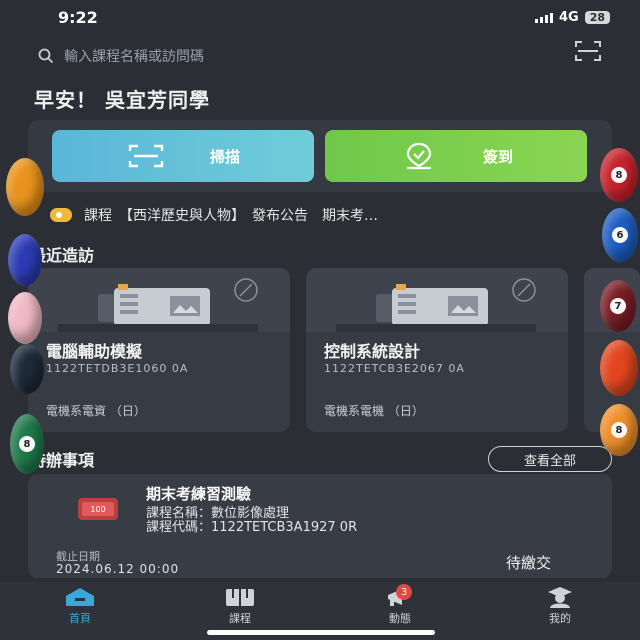 This screenshot has height=640, width=640. What do you see at coordinates (122, 100) in the screenshot?
I see `greeting: 早安！ 吳宜芳同學` at bounding box center [122, 100].